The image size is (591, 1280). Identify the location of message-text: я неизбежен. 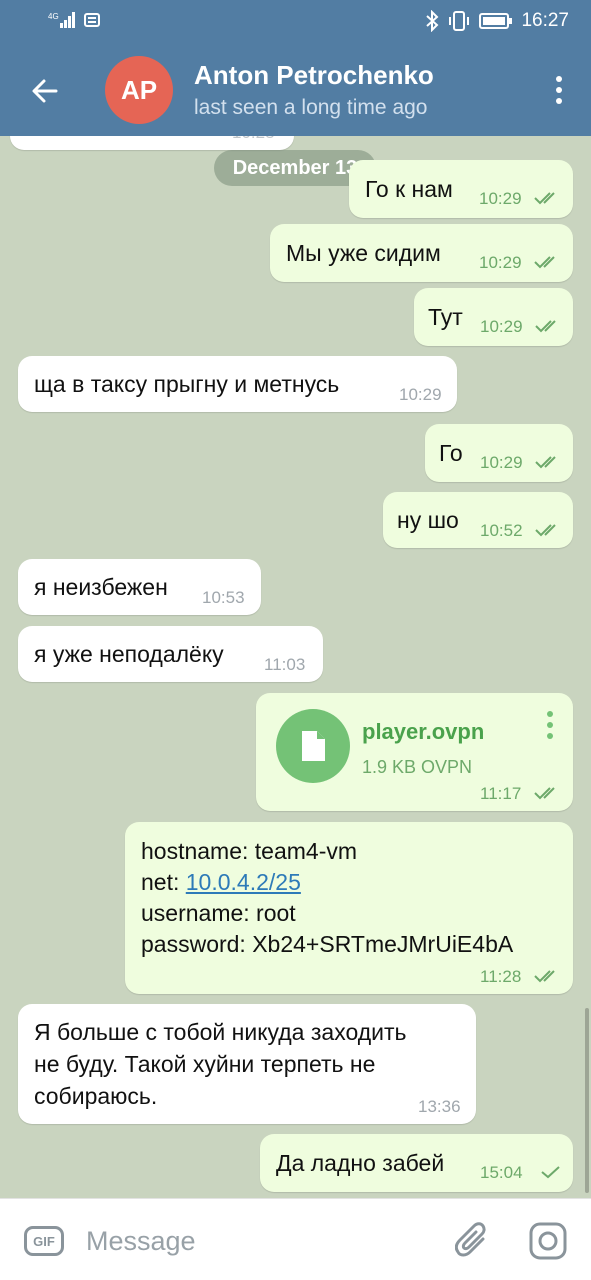
(101, 587).